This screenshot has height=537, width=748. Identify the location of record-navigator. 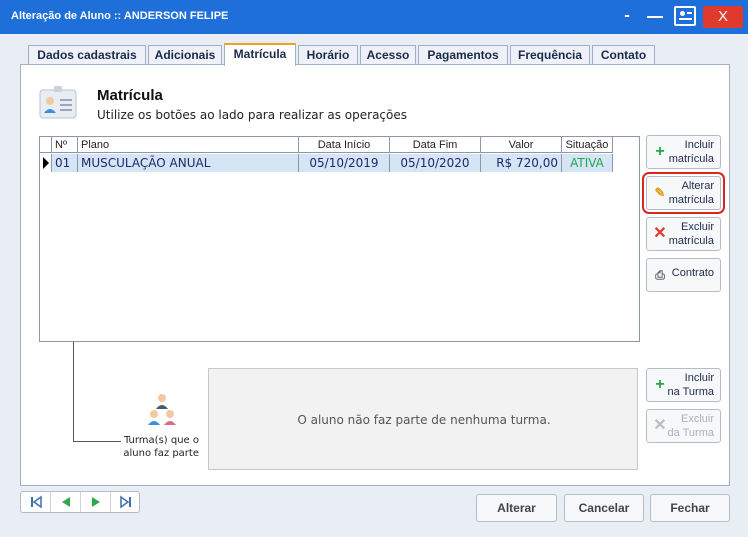
(80, 502).